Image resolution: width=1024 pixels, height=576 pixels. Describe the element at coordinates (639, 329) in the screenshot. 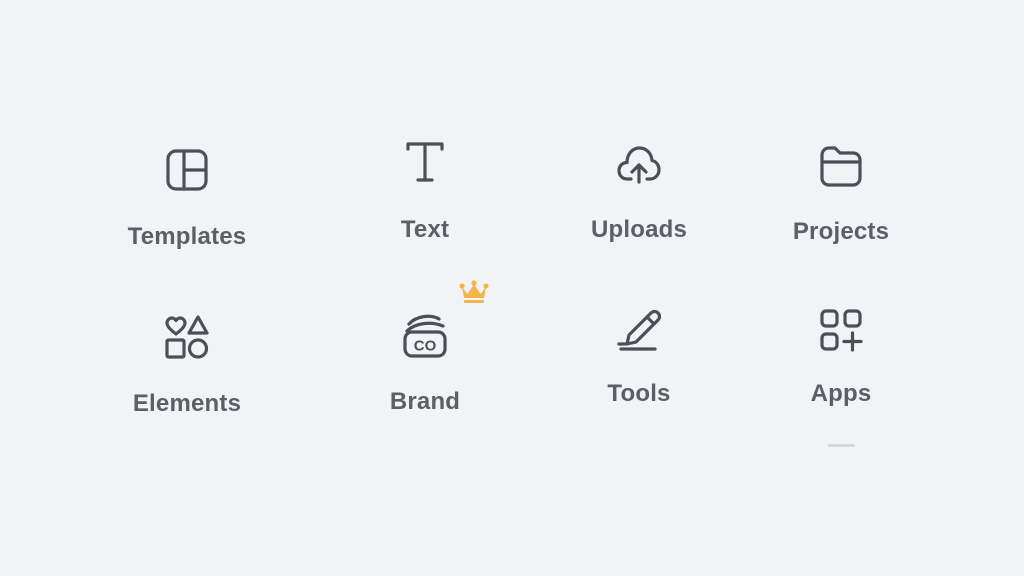

I see `pen-icon` at that location.